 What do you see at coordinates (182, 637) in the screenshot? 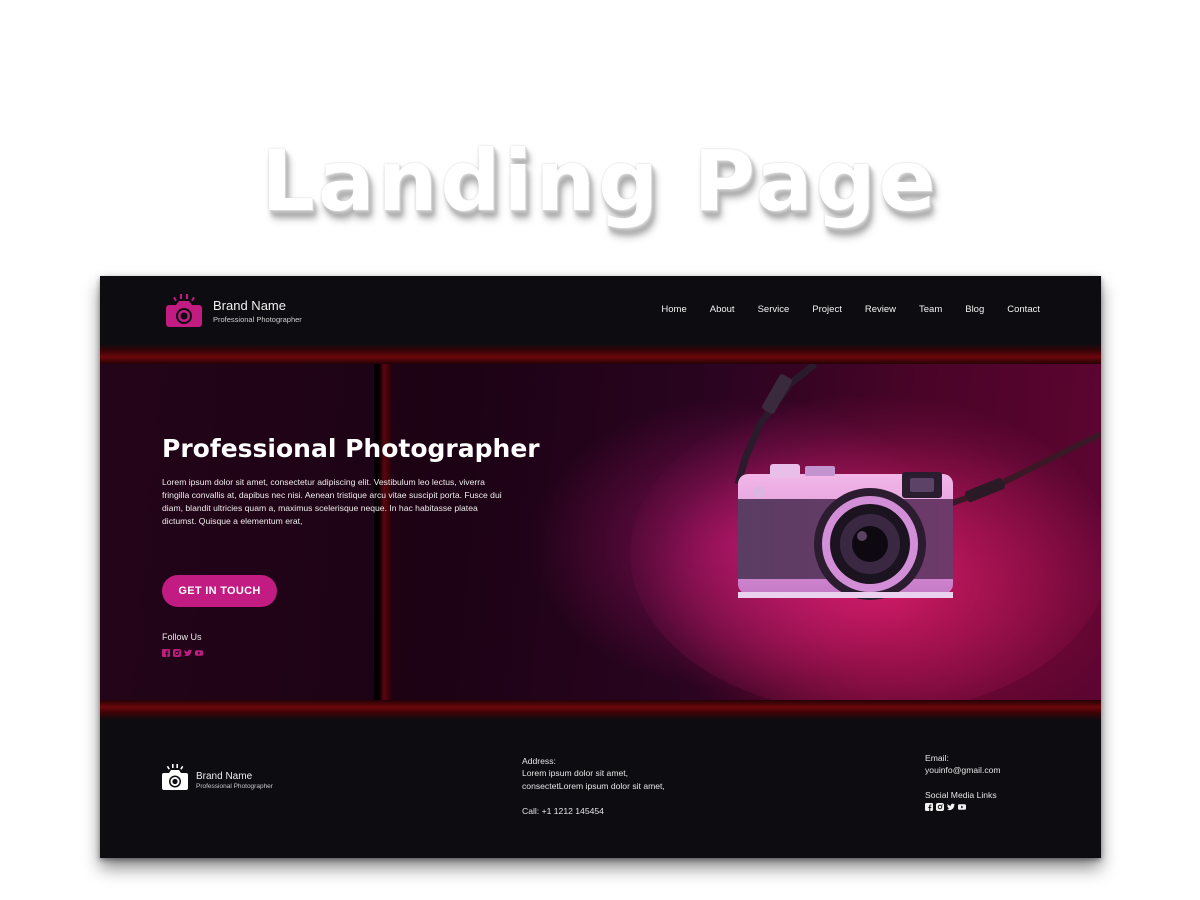
I see `follow-us-label: Follow Us` at bounding box center [182, 637].